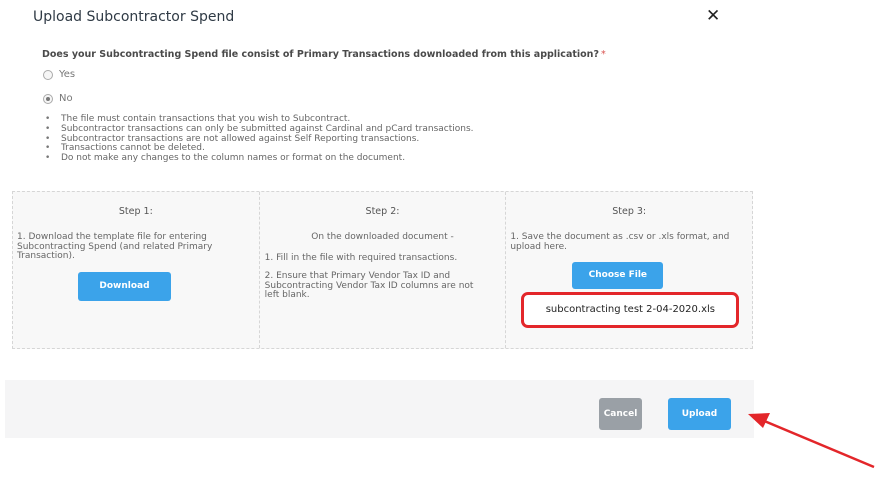  I want to click on cancel-button: Cancel, so click(620, 414).